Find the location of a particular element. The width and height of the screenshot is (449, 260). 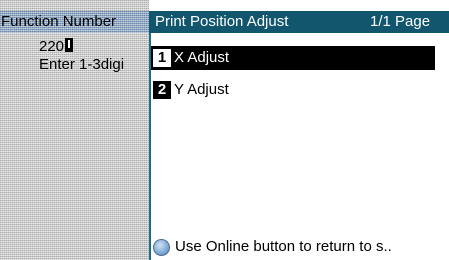

menu-item-label: Y Adjust is located at coordinates (201, 89).